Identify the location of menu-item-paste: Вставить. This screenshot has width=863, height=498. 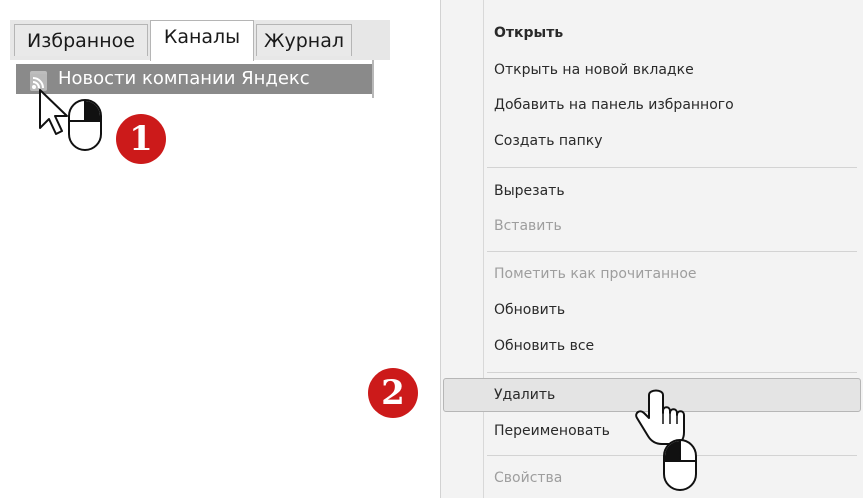
(528, 226).